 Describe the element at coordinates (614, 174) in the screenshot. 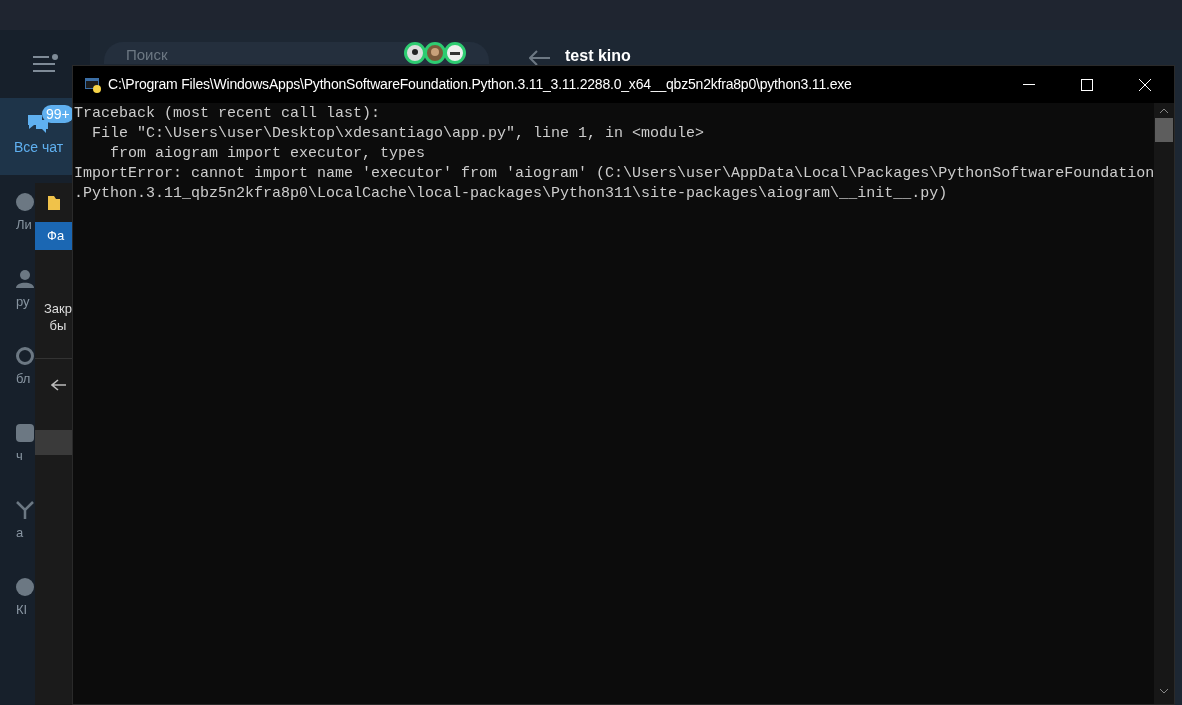

I see `console-line: ImportError: cannot import name 'executor' from 'aiogram' (C:\Users\user\AppData\Local\Packages\PythonSoftwareFoundation` at that location.